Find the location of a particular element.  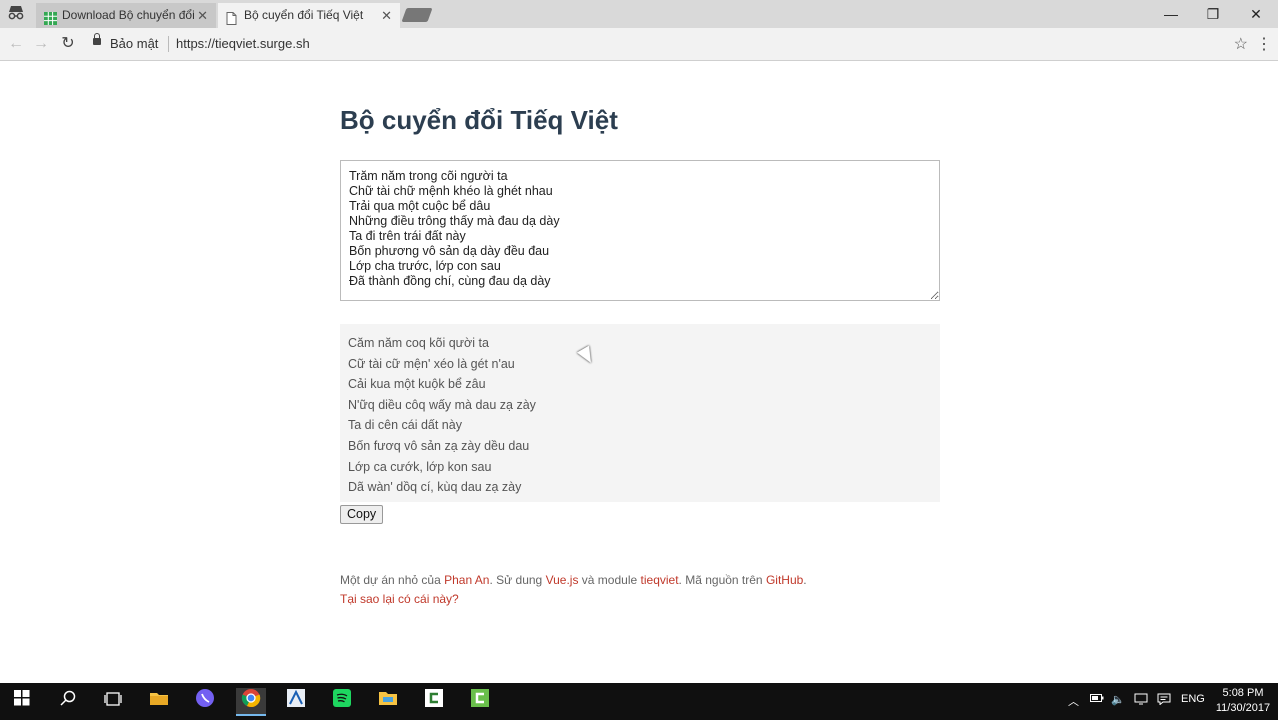

folder-icon is located at coordinates (388, 702).